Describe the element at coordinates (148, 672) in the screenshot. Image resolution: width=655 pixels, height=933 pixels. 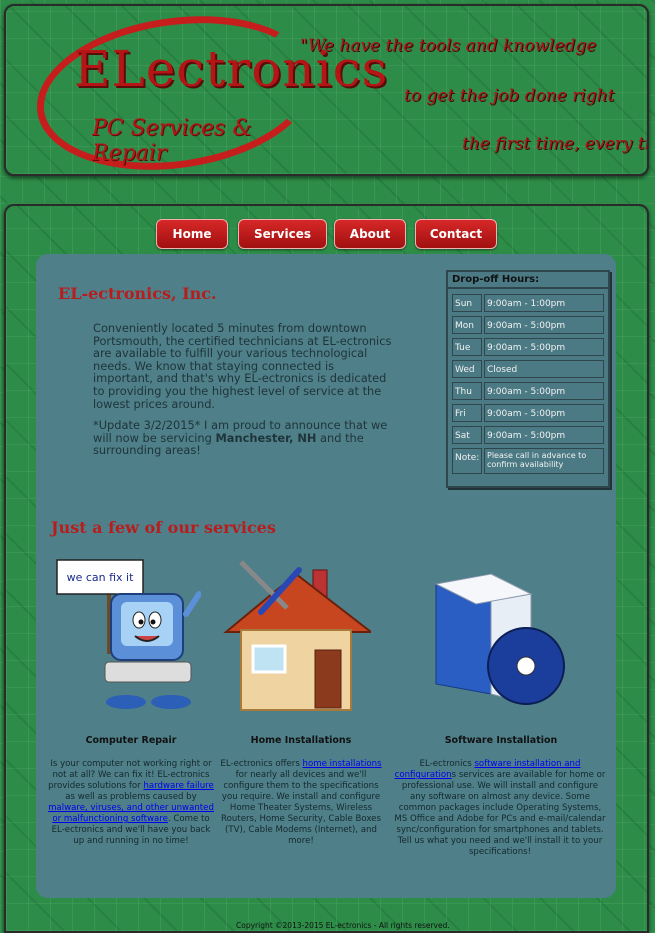
I see `keyboard` at that location.